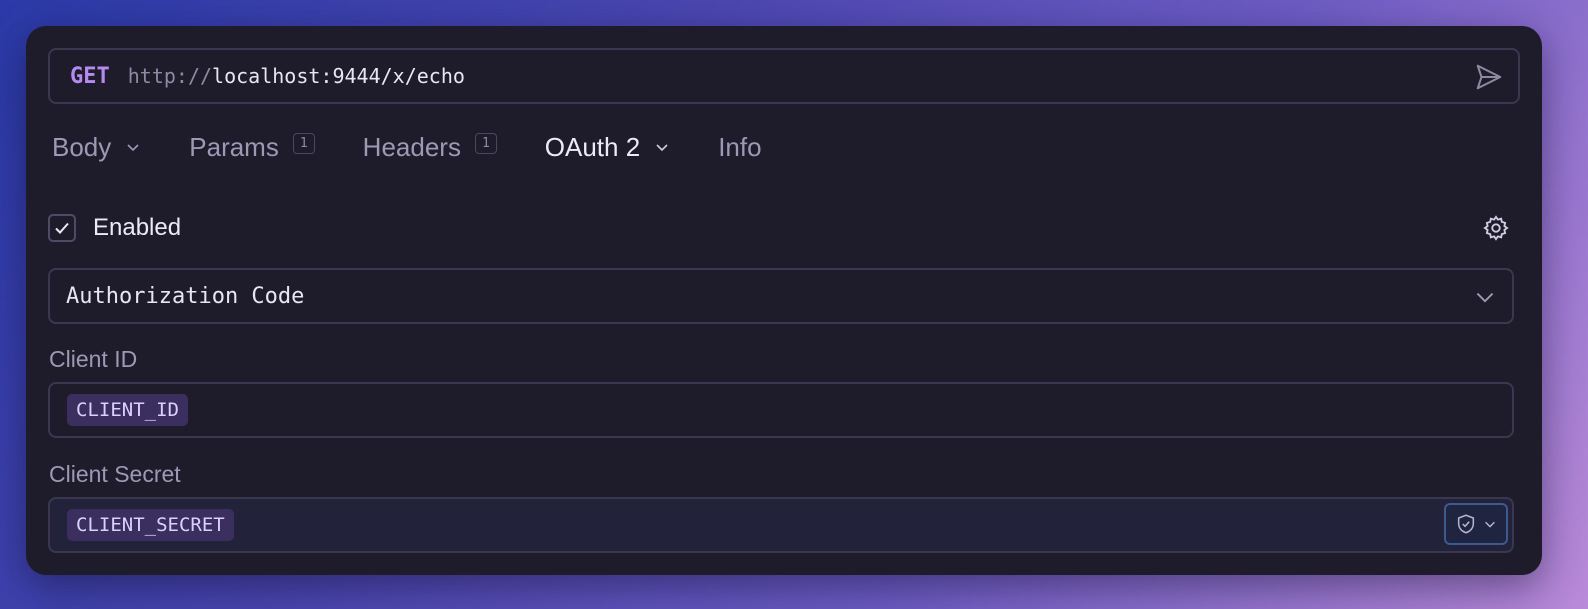  I want to click on request-tabs: Body Params 1 Headers 1 OAuth 2 Info, so click(431, 147).